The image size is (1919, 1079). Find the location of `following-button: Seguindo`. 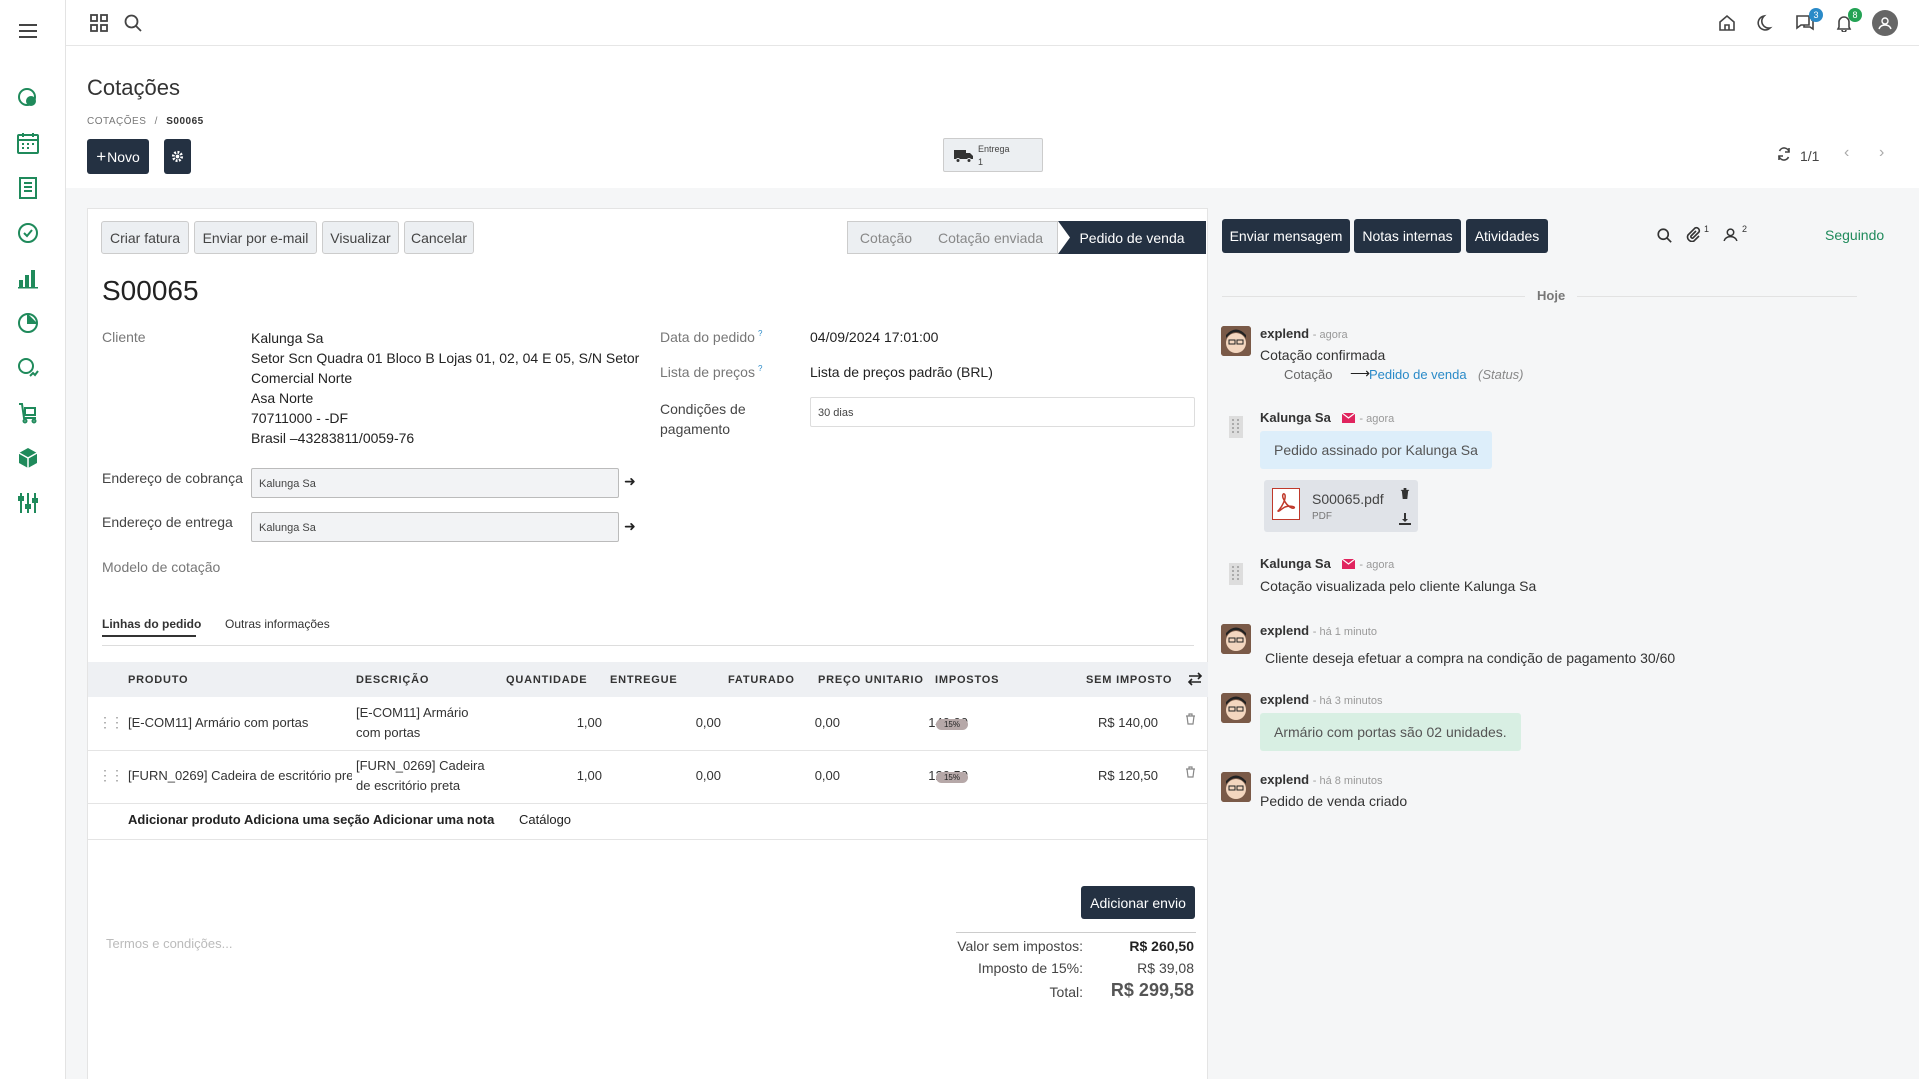

following-button: Seguindo is located at coordinates (1854, 235).